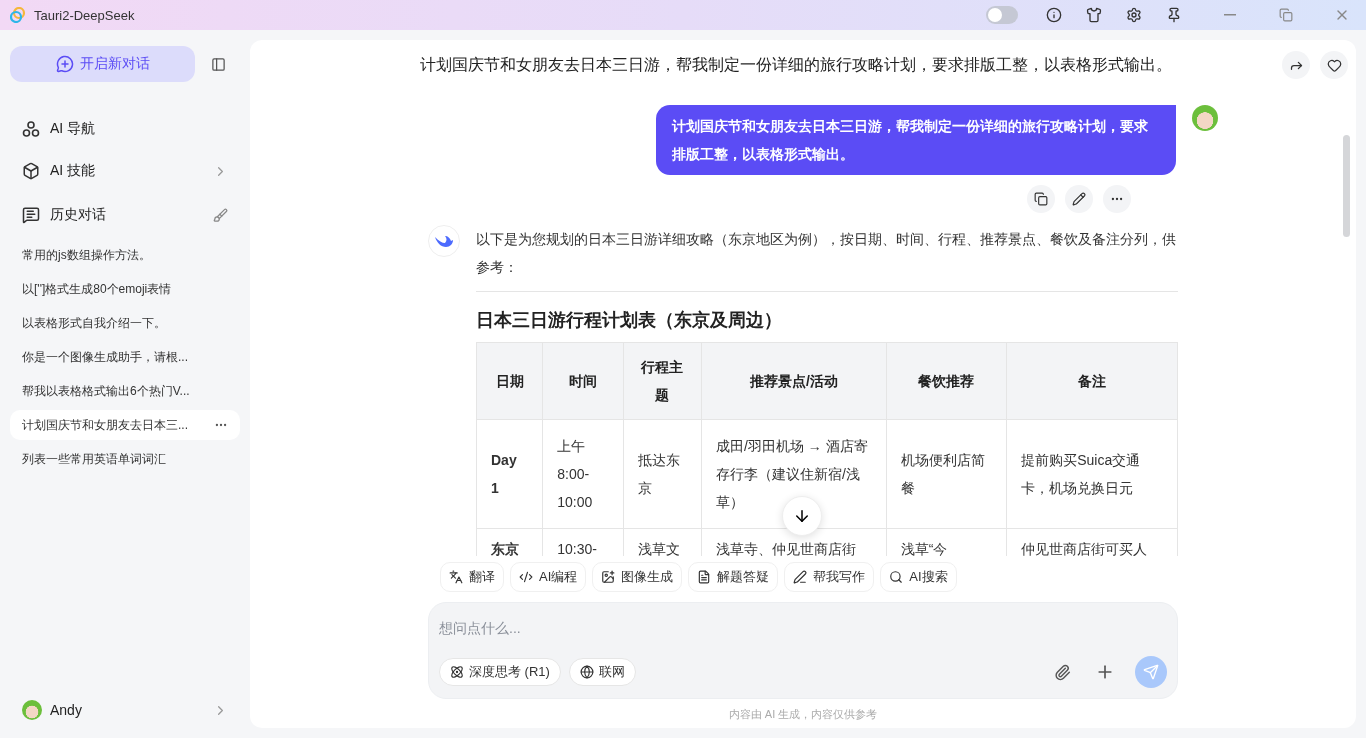  Describe the element at coordinates (125, 129) in the screenshot. I see `nav-item: AI 导航` at that location.